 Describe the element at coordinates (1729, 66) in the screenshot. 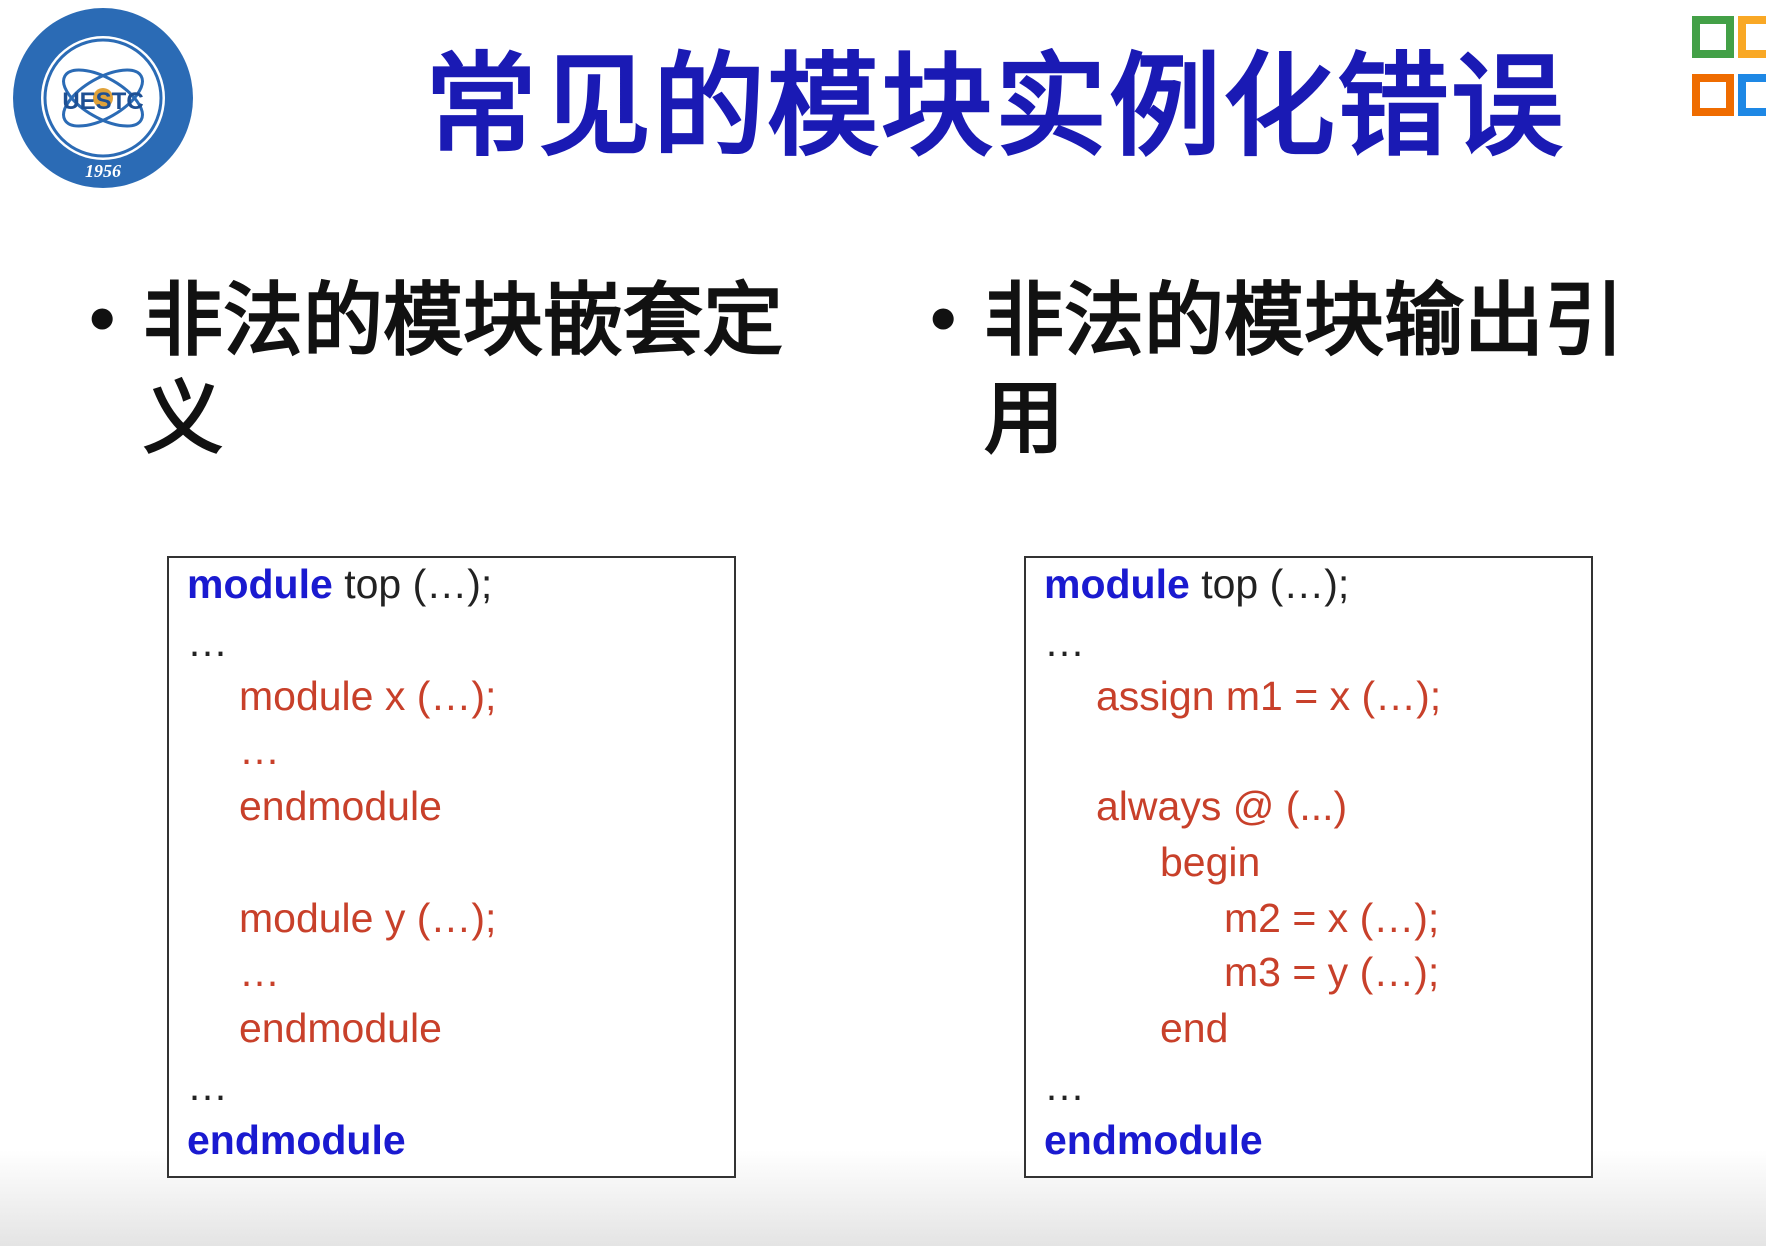

I see `stacked-squares-logo-icon` at that location.